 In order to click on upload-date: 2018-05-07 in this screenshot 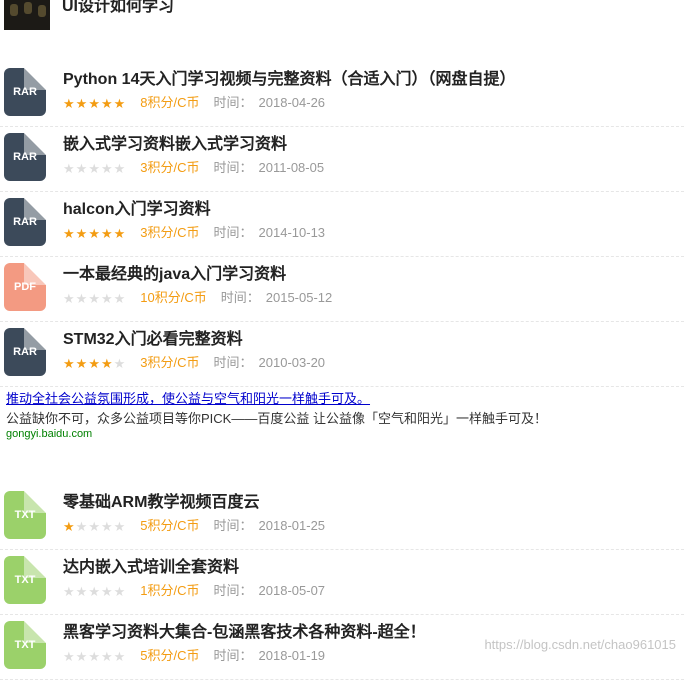, I will do `click(292, 590)`.